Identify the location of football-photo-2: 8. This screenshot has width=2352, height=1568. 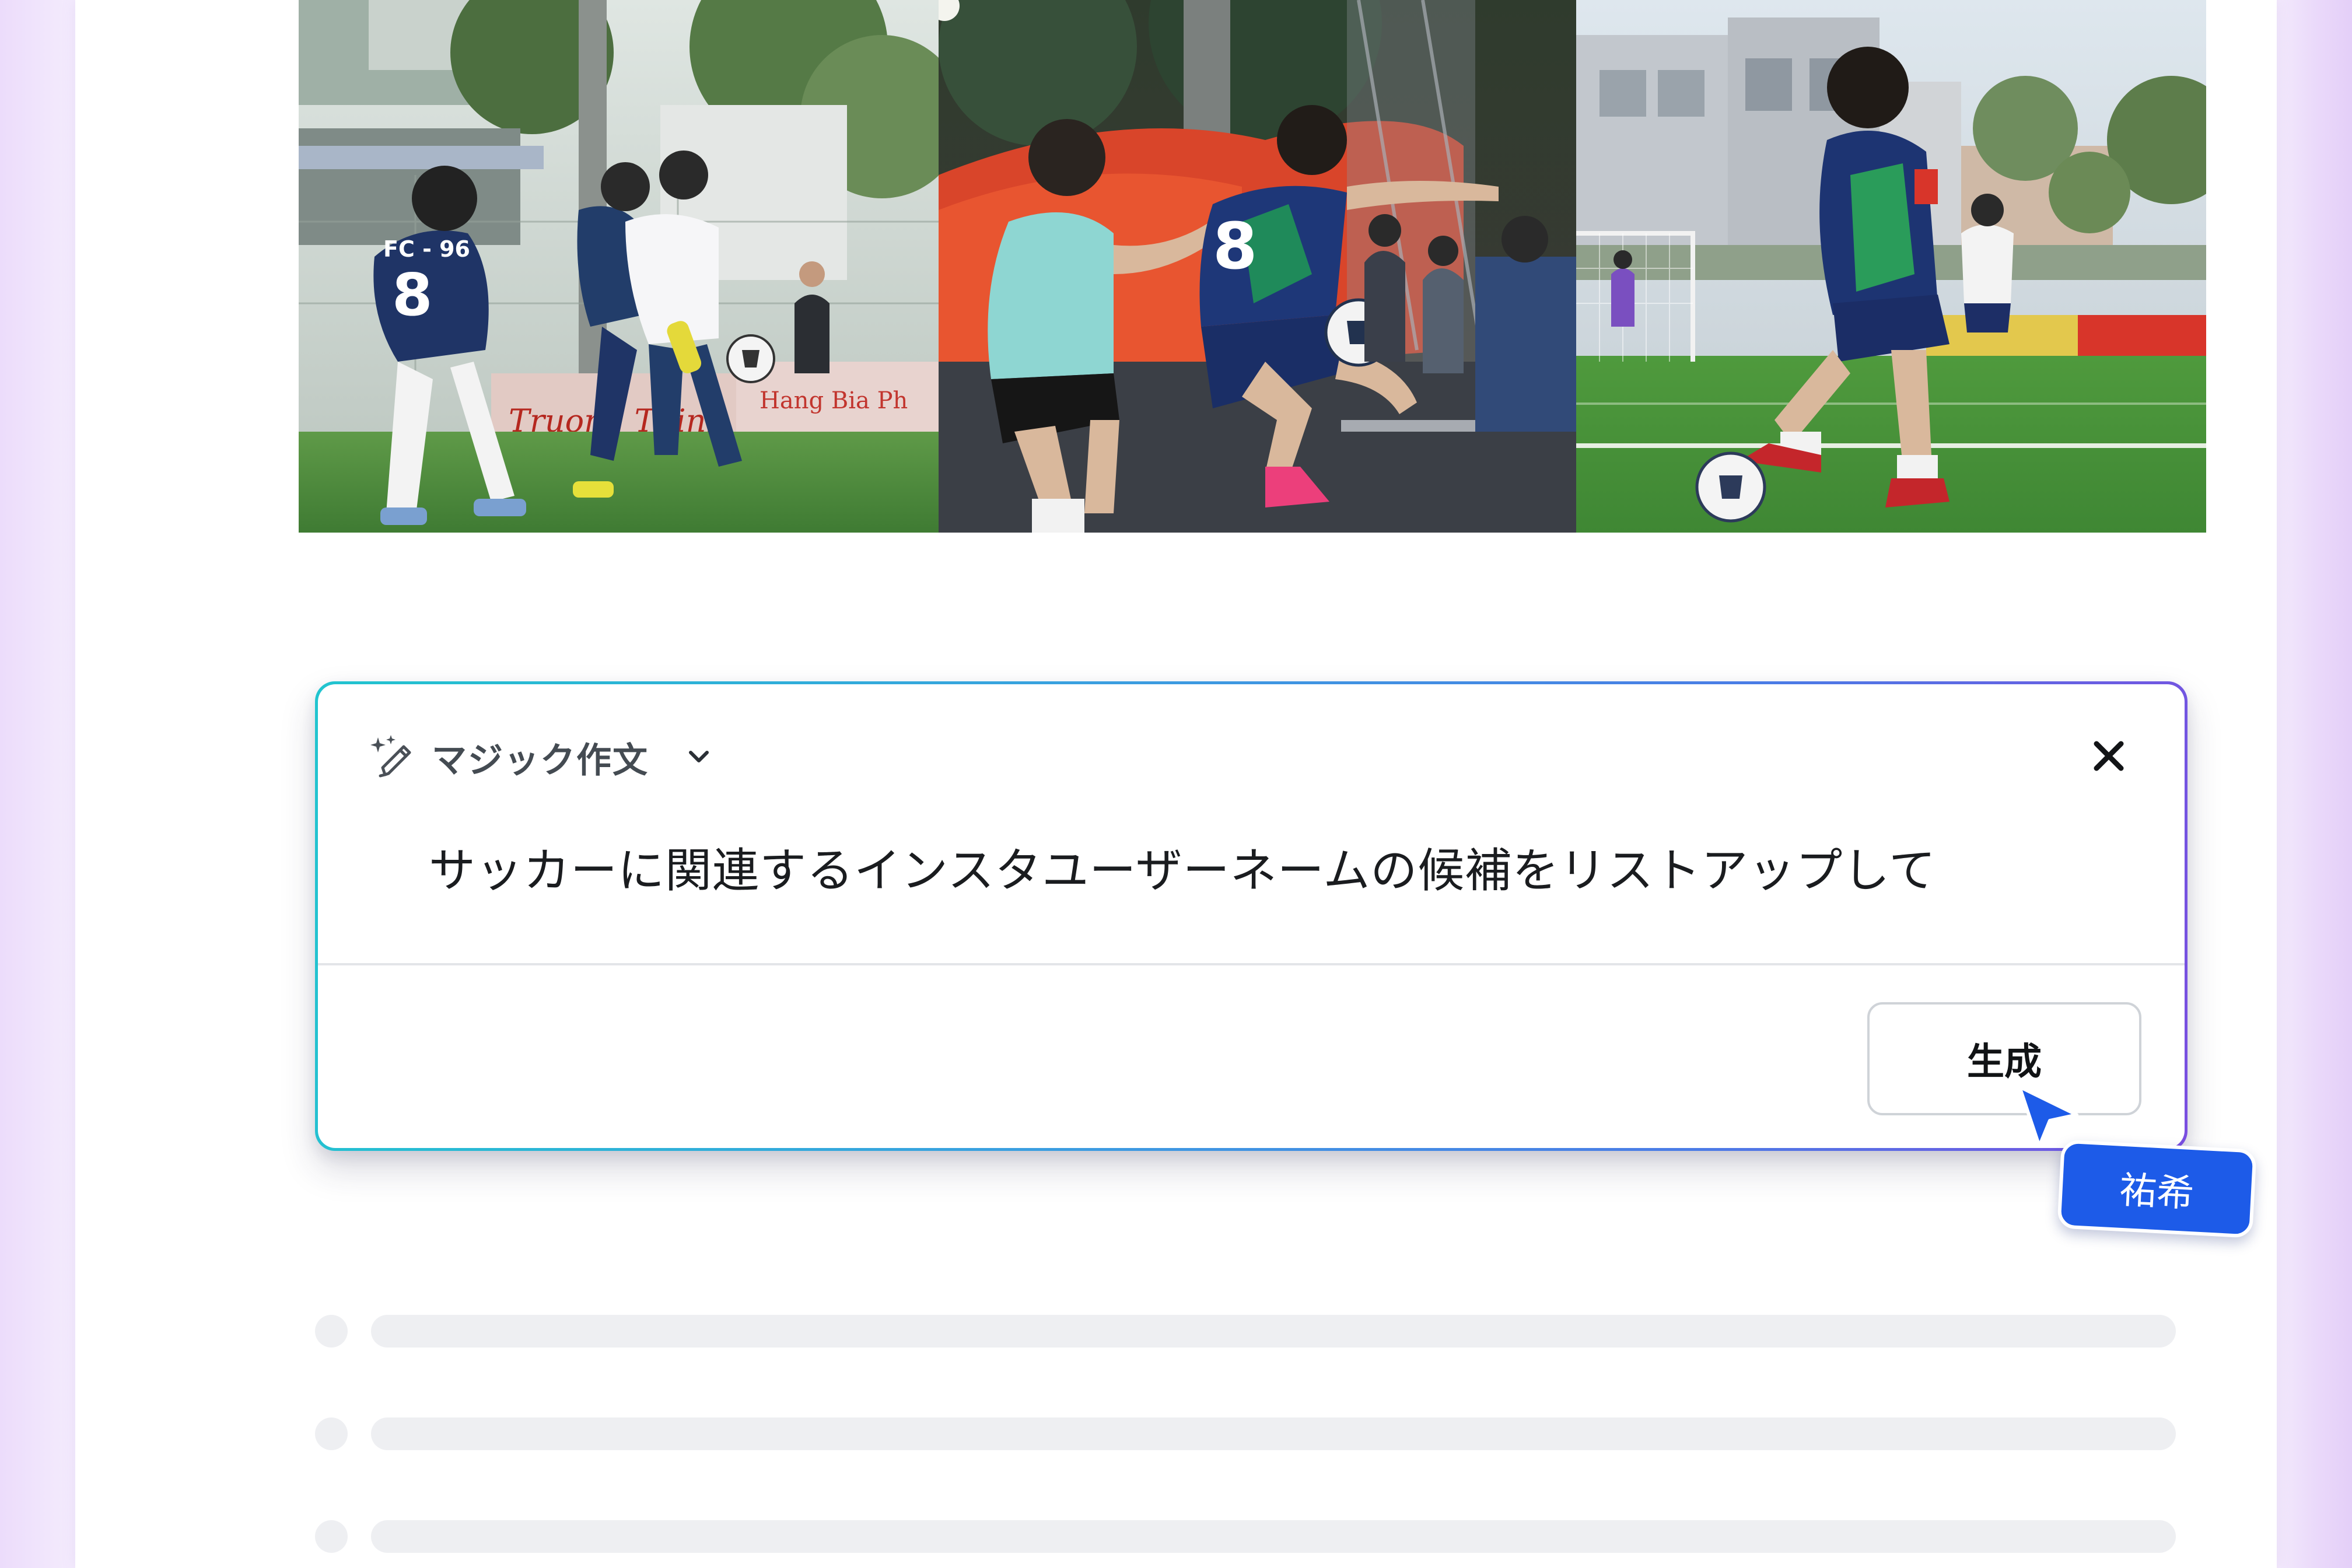
(1258, 266).